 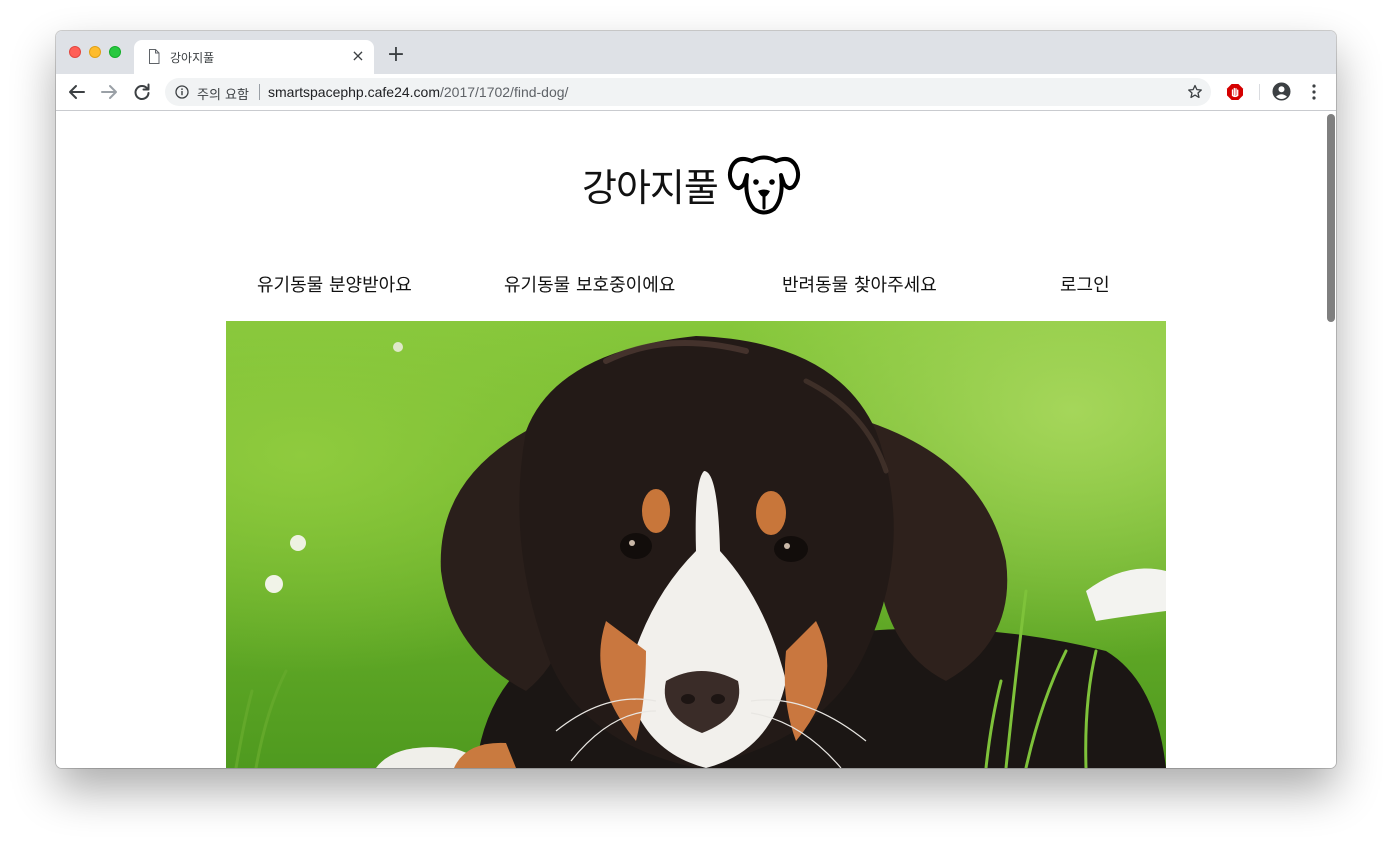 What do you see at coordinates (1314, 92) in the screenshot?
I see `menu-icon` at bounding box center [1314, 92].